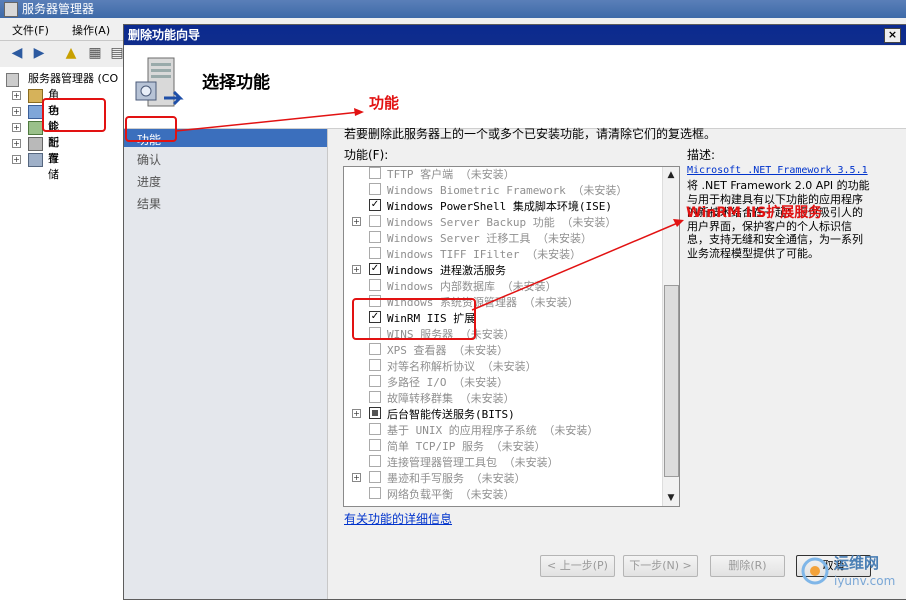 This screenshot has width=906, height=600. Describe the element at coordinates (484, 254) in the screenshot. I see `feature-label: Windows TIFF IFilter （未安装）` at that location.